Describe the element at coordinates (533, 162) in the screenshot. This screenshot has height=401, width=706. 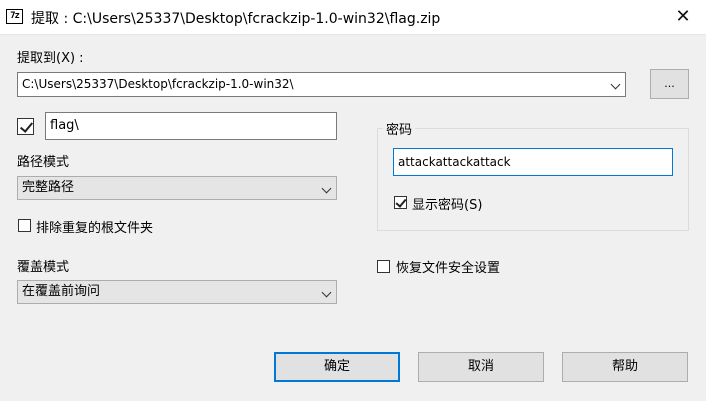
I see `password-input: attackattackattack` at that location.